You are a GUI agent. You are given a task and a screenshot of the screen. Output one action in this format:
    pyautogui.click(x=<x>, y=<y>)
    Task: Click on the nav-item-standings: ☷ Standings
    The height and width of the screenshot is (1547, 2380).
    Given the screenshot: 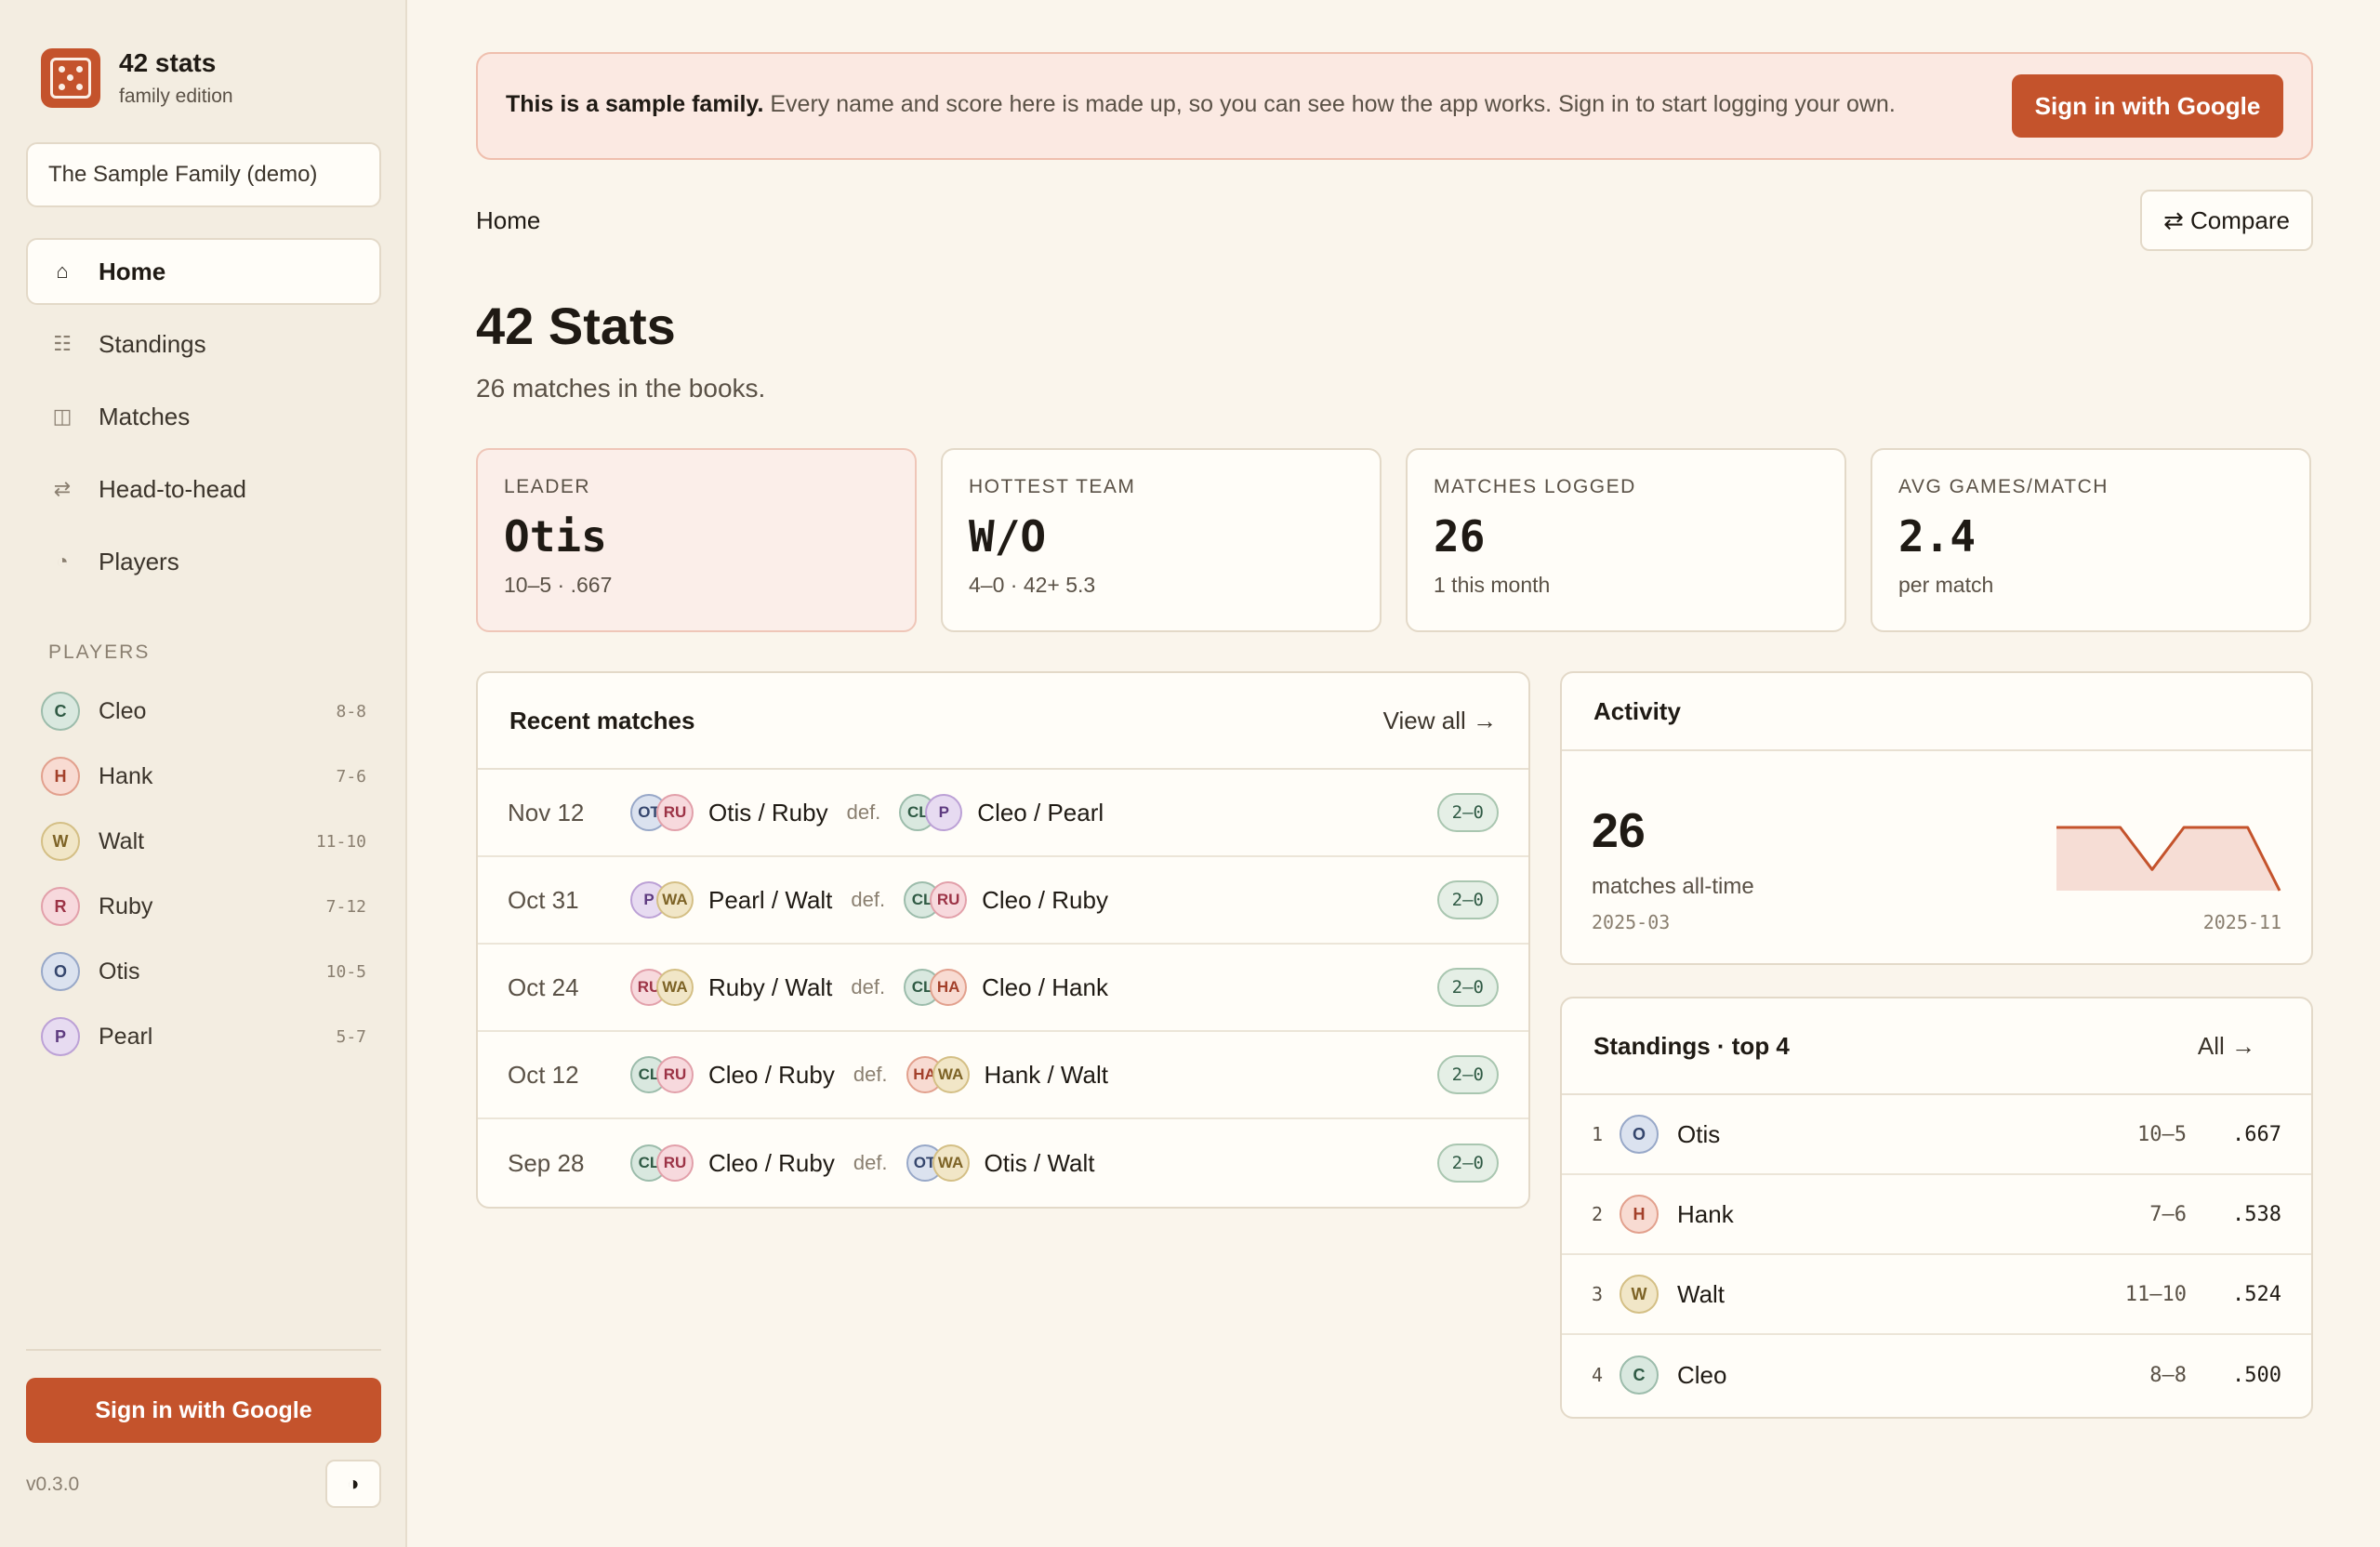 What is the action you would take?
    pyautogui.click(x=203, y=344)
    